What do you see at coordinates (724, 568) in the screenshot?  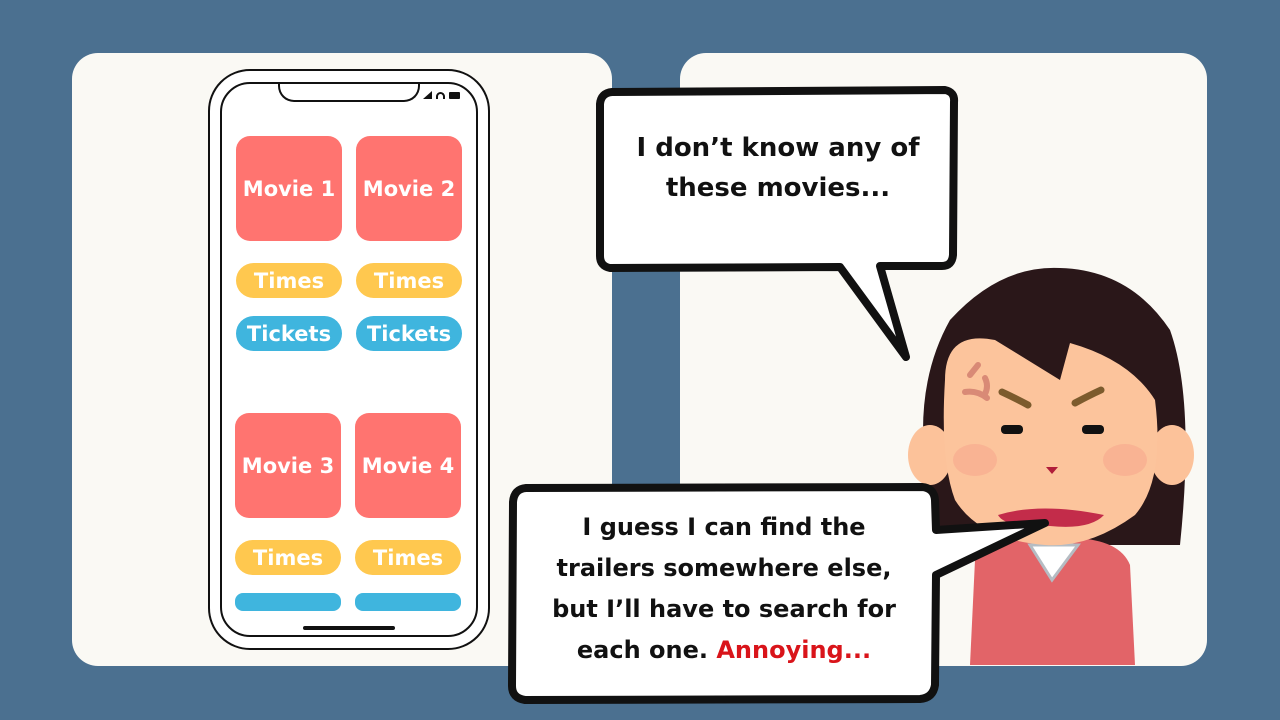 I see `bubble-line: trailers somewhere else,` at bounding box center [724, 568].